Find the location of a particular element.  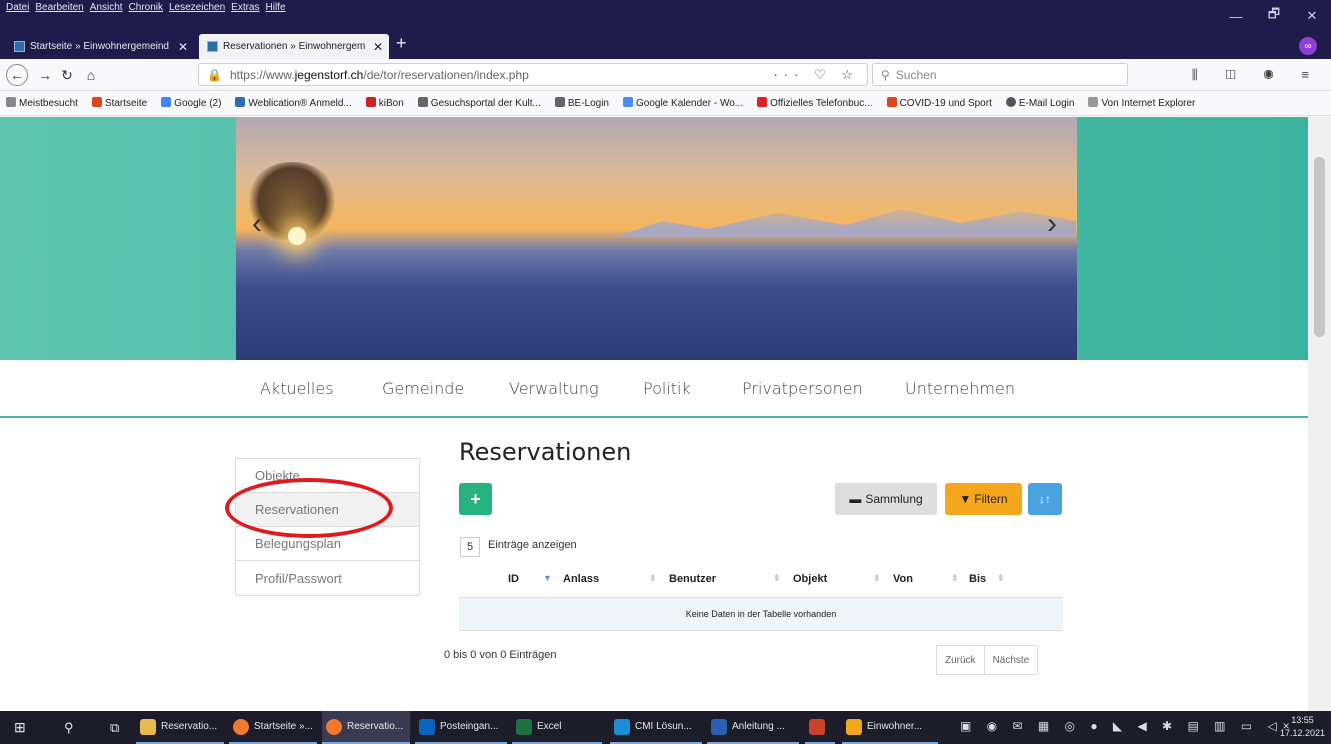

menu-lesezeichen: Lesezeichen is located at coordinates (197, 7).